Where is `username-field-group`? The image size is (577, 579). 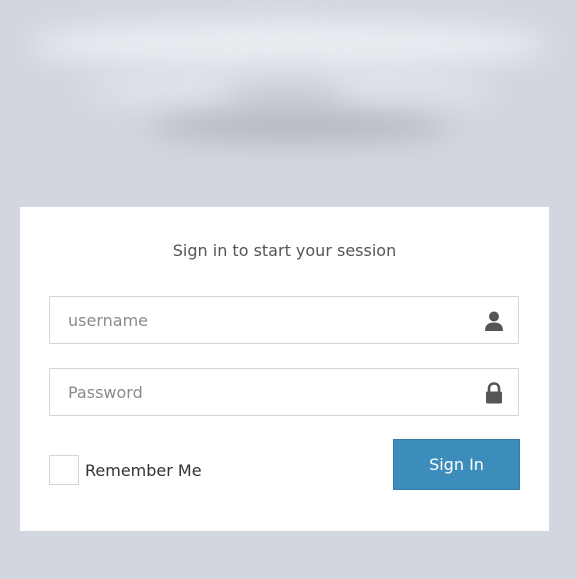
username-field-group is located at coordinates (284, 320).